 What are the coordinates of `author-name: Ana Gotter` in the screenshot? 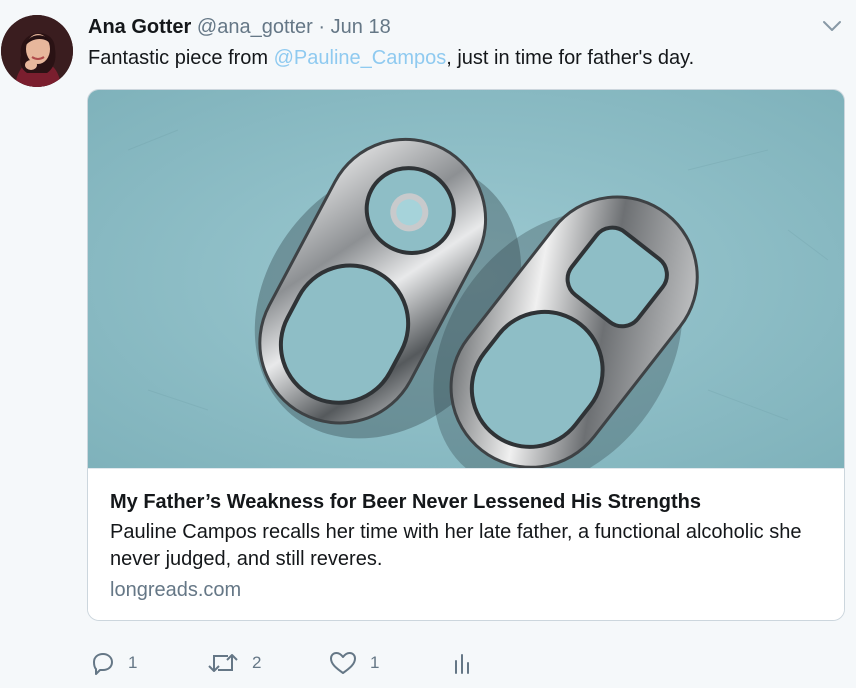 It's located at (139, 27).